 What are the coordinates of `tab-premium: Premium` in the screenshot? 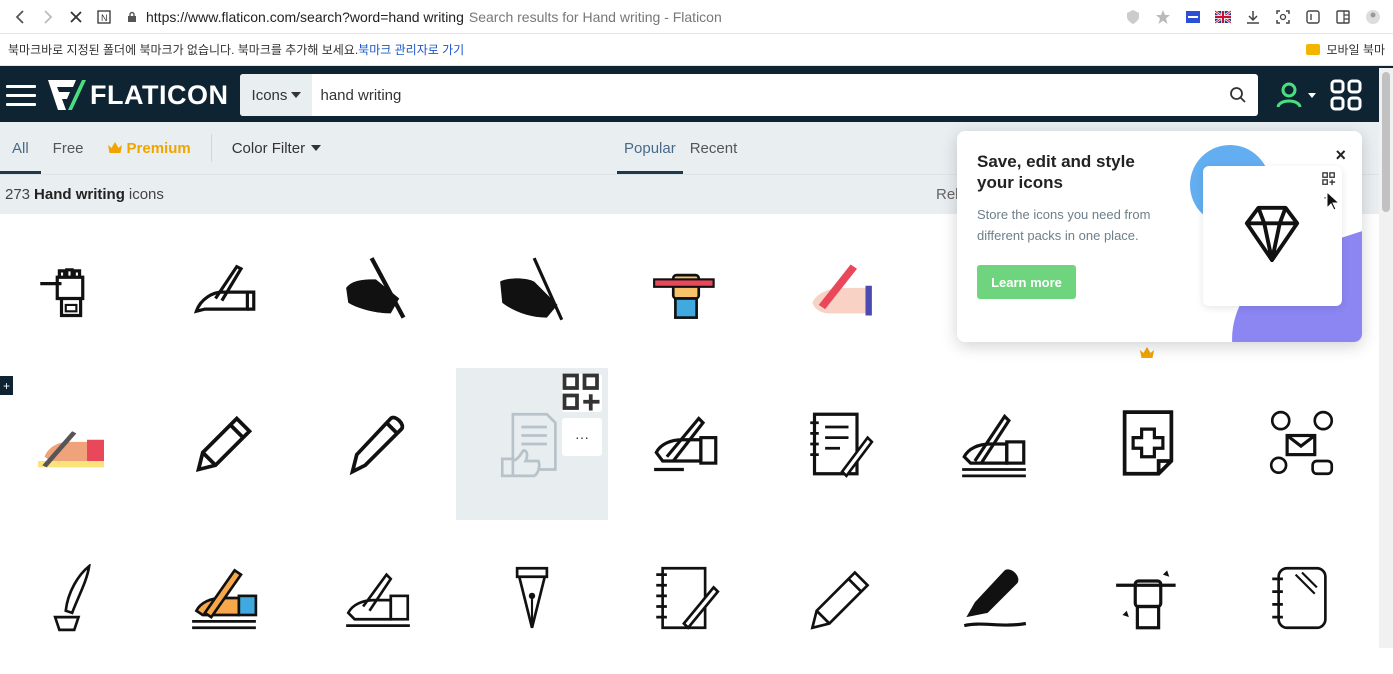 It's located at (149, 148).